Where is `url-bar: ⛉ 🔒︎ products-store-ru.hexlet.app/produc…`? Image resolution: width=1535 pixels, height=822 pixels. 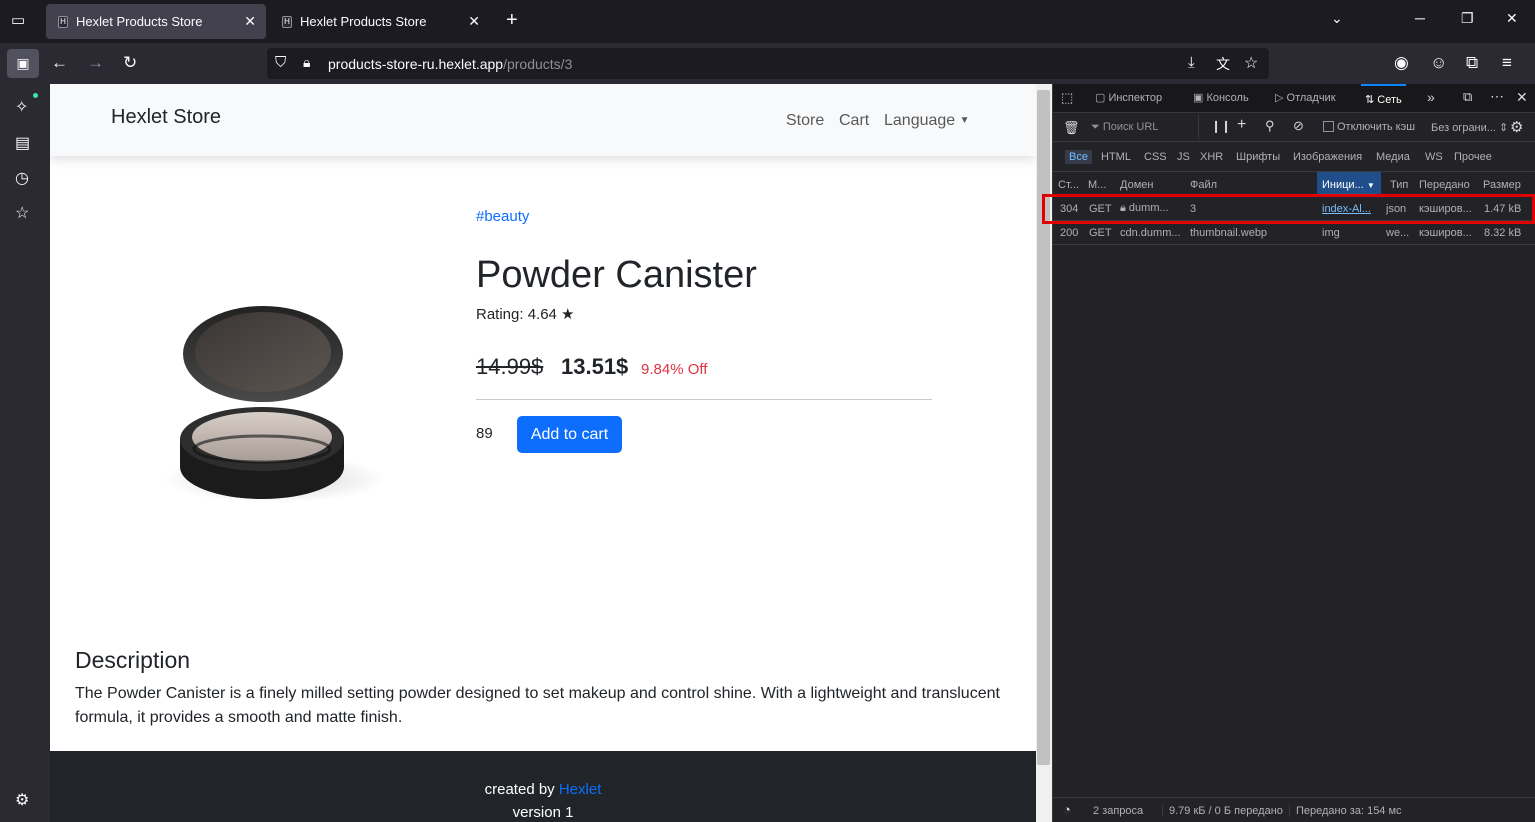
url-bar: ⛉ 🔒︎ products-store-ru.hexlet.app/produc… is located at coordinates (768, 63).